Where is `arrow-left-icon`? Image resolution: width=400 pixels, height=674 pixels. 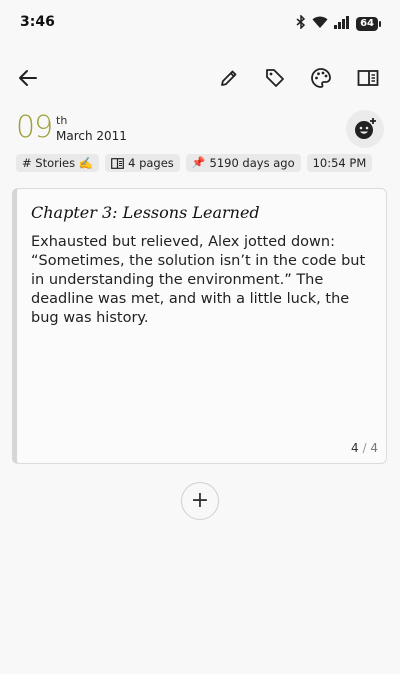
arrow-left-icon is located at coordinates (28, 78).